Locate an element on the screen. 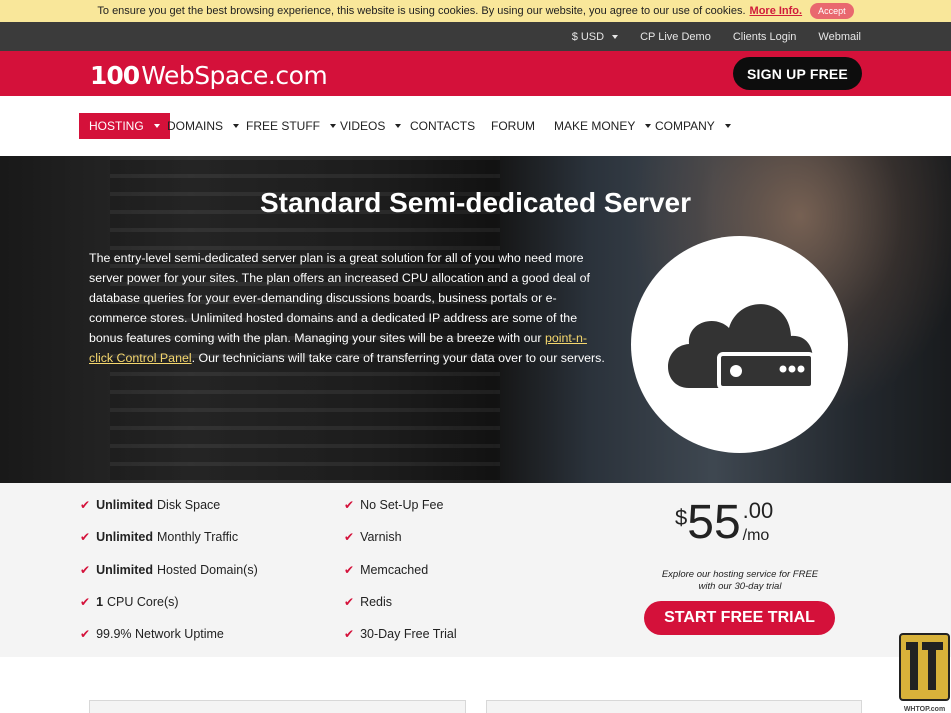 This screenshot has height=713, width=951. feature-disk-space: ✔ Unlimited Disk Space is located at coordinates (150, 505).